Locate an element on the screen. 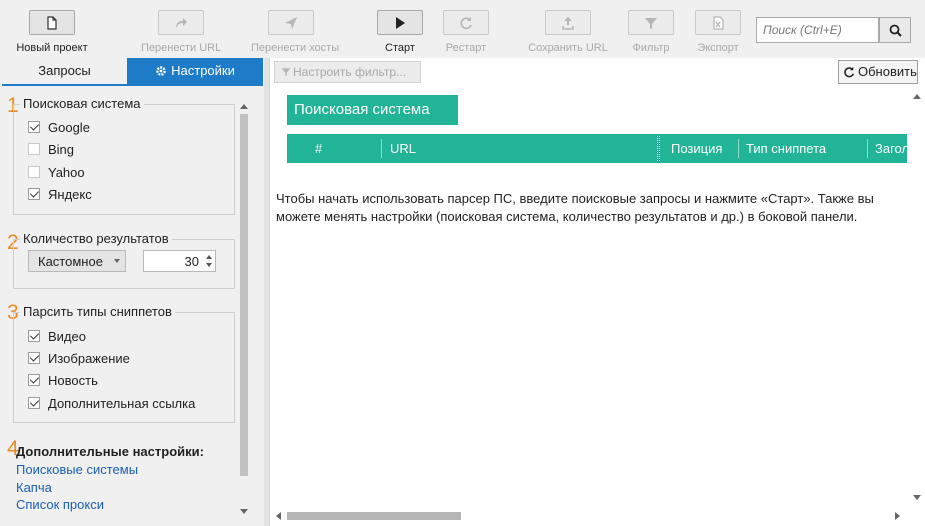 The image size is (925, 526). play-icon is located at coordinates (400, 22).